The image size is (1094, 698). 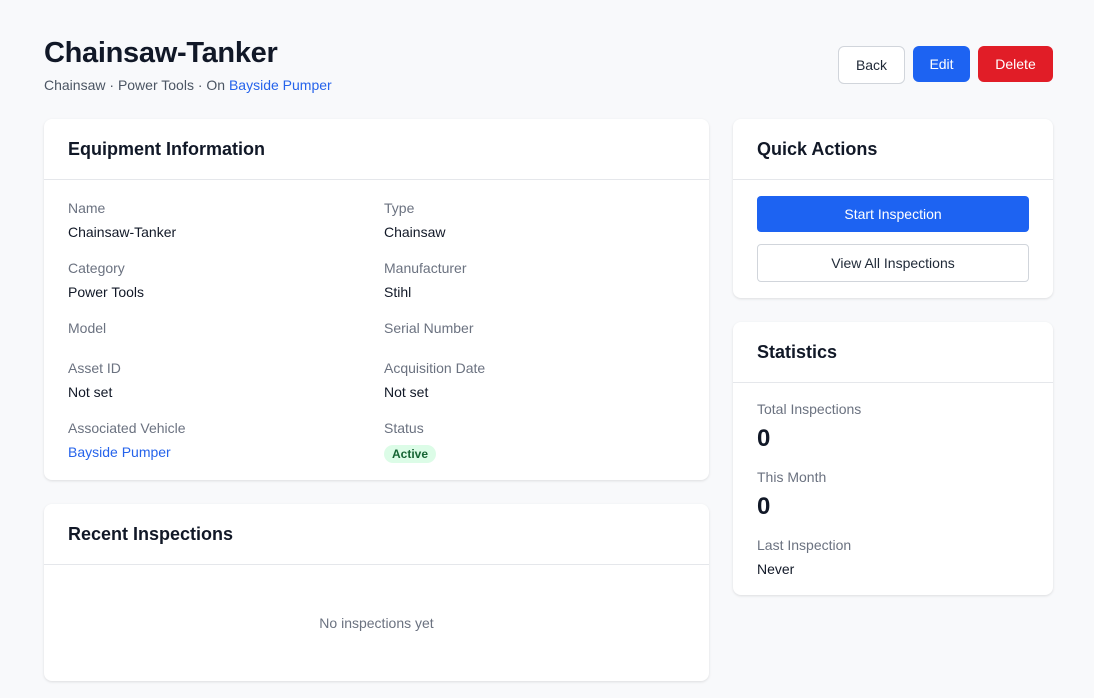 What do you see at coordinates (435, 368) in the screenshot?
I see `field-label: Acquisition Date` at bounding box center [435, 368].